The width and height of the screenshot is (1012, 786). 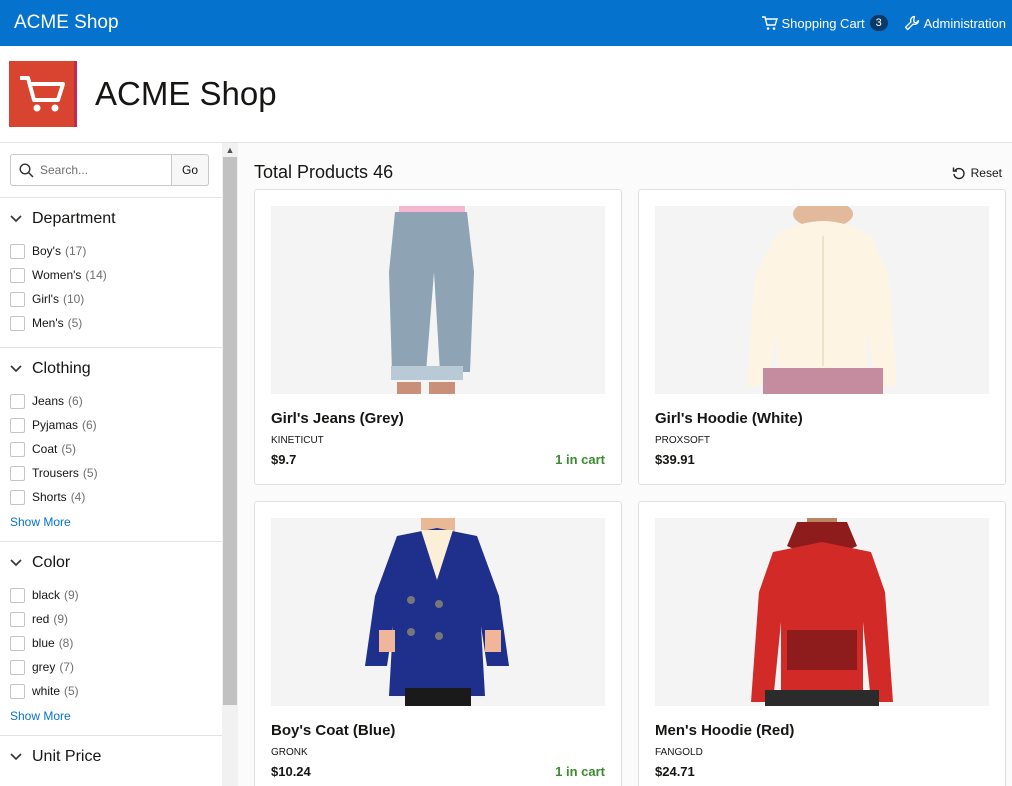 I want to click on administration-link: Administration, so click(x=955, y=23).